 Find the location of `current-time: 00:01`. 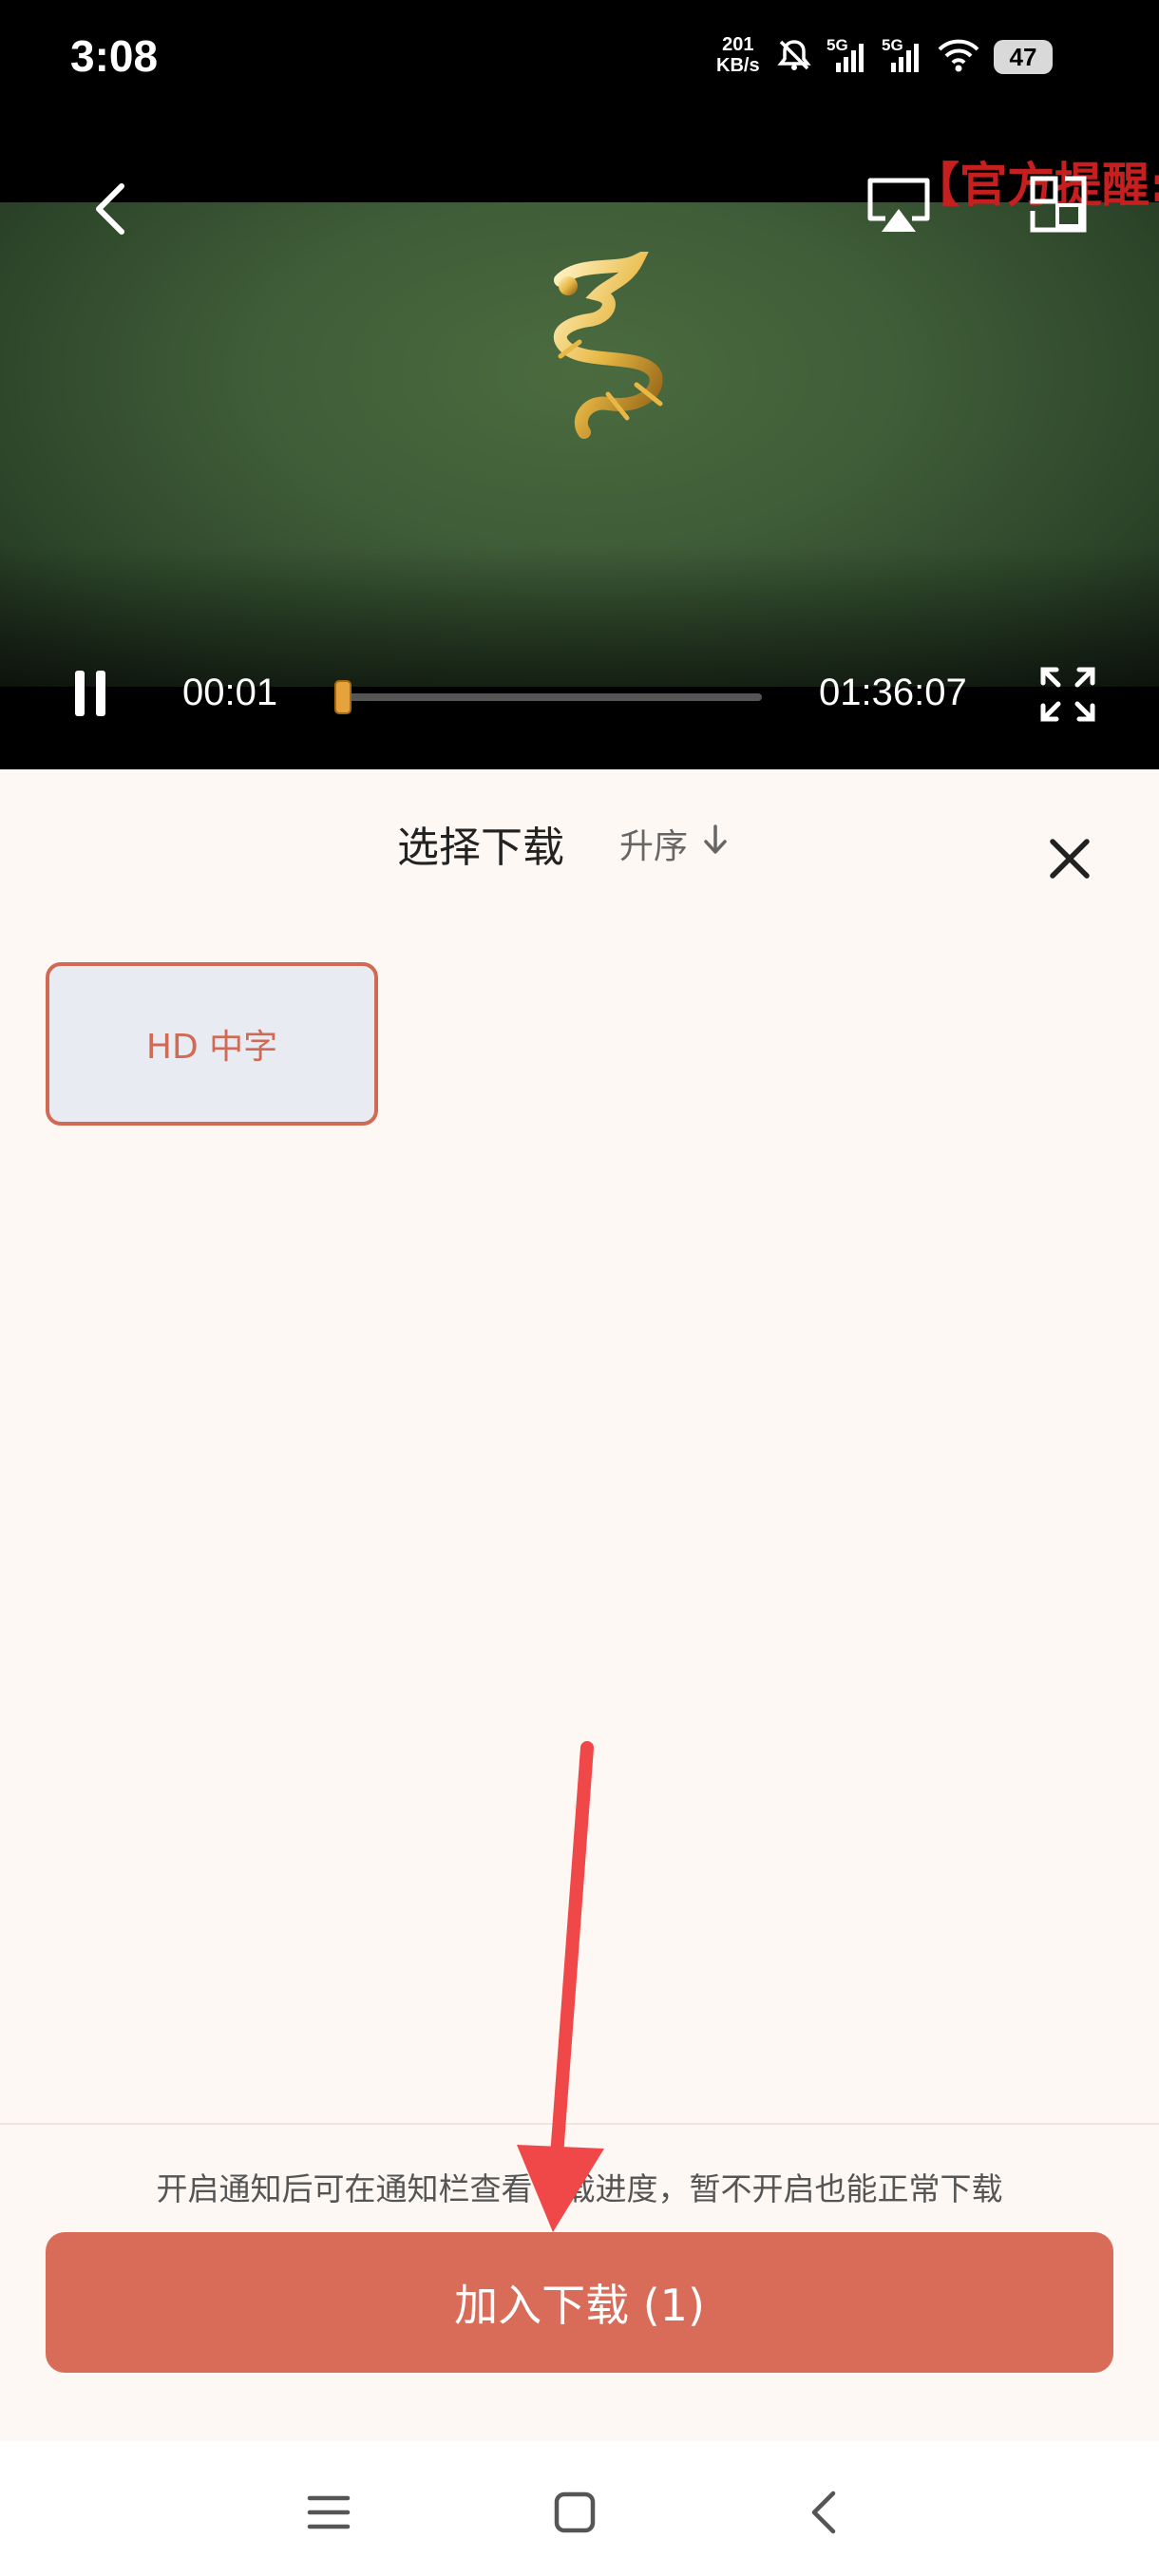

current-time: 00:01 is located at coordinates (230, 692).